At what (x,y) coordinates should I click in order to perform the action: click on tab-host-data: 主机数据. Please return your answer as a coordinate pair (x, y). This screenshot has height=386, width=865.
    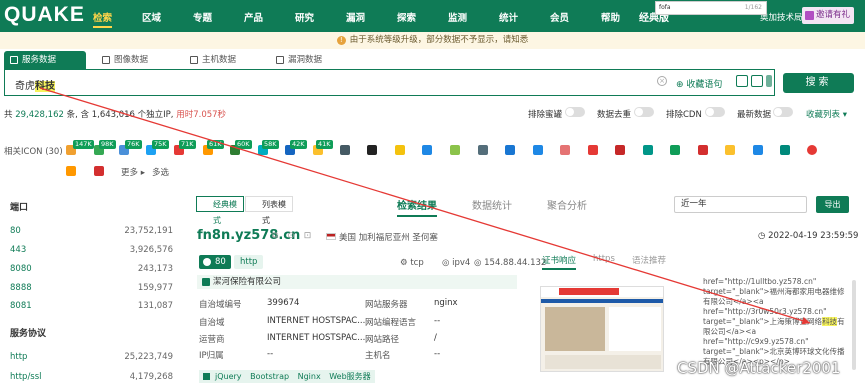
    Looking at the image, I should click on (224, 60).